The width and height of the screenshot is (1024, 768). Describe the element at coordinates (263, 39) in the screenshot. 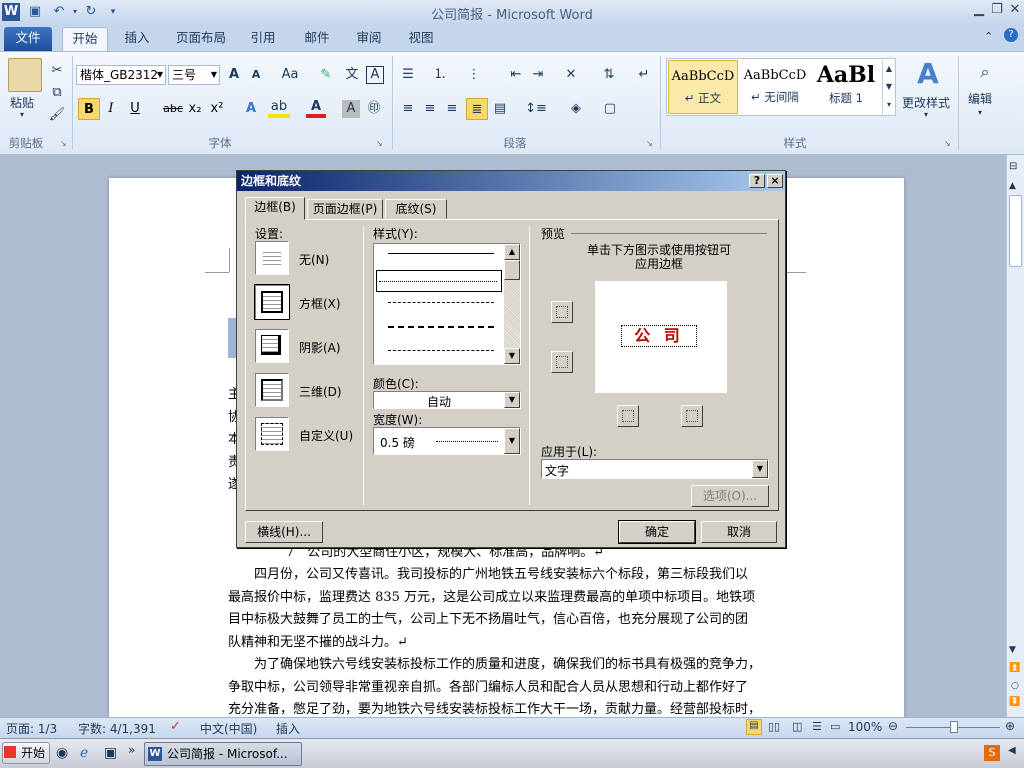

I see `tab-references: 引用` at that location.